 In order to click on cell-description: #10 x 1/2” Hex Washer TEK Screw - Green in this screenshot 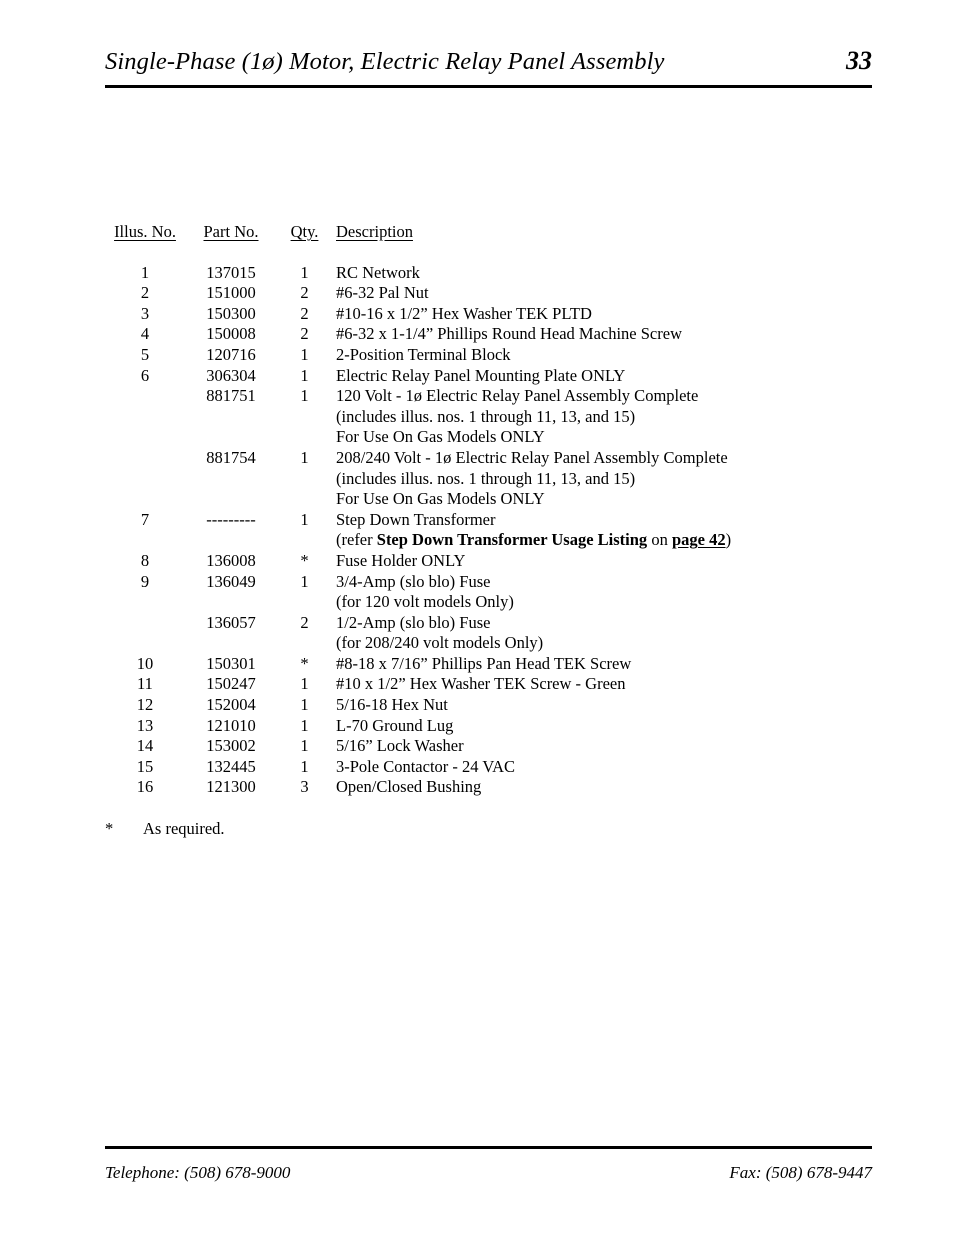, I will do `click(481, 684)`.